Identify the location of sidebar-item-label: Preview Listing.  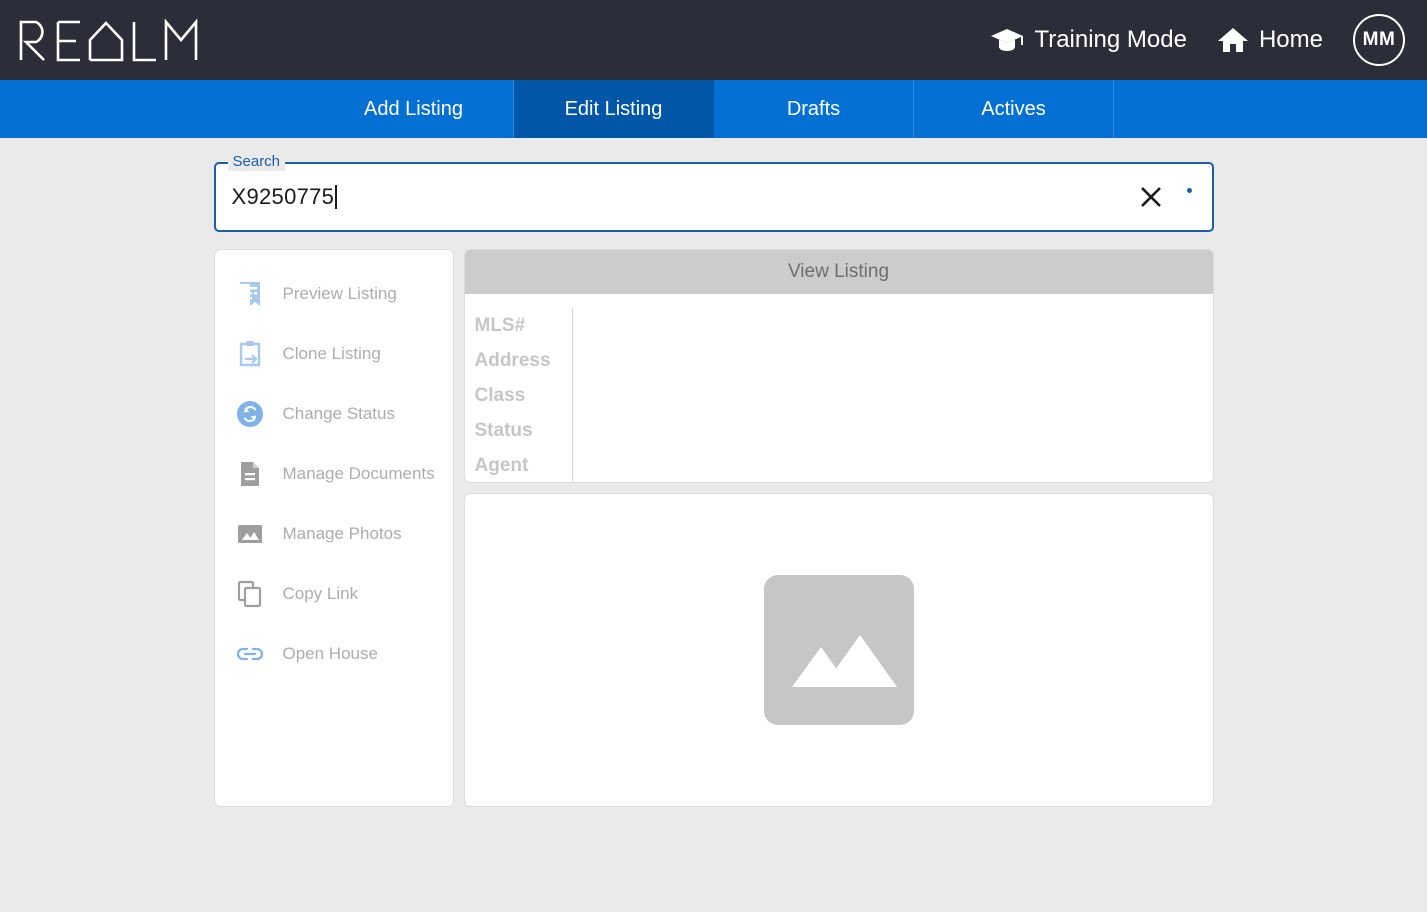
(339, 293).